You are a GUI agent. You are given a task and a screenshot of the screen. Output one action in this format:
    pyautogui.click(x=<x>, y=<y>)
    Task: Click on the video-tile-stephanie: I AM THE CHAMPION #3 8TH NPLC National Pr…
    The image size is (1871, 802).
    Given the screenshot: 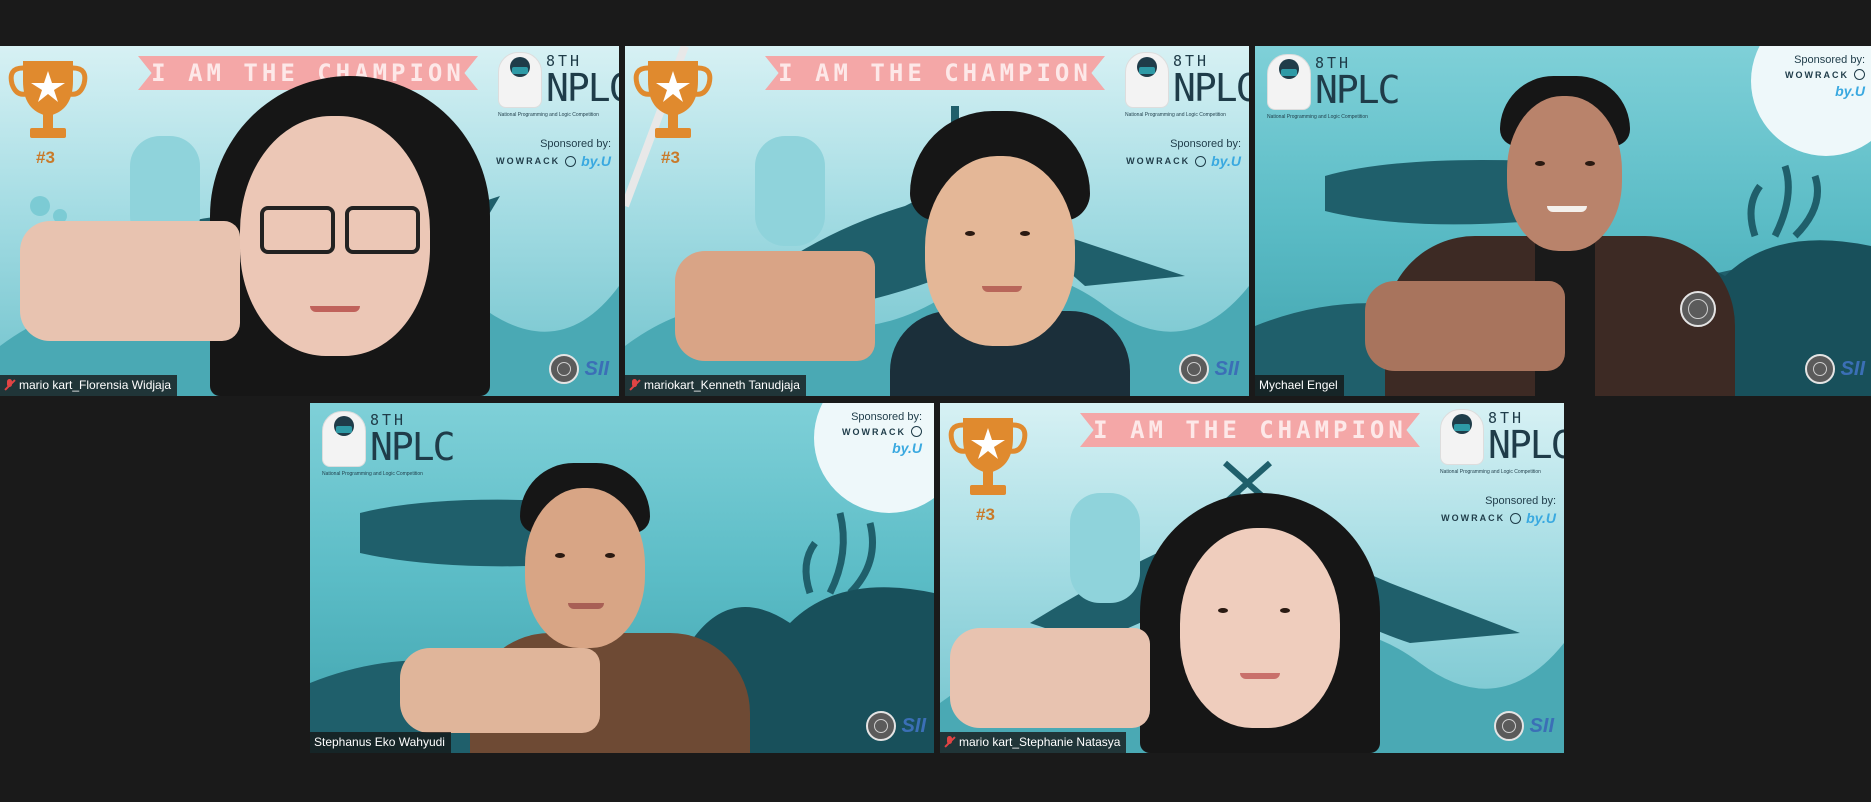 What is the action you would take?
    pyautogui.click(x=1252, y=578)
    